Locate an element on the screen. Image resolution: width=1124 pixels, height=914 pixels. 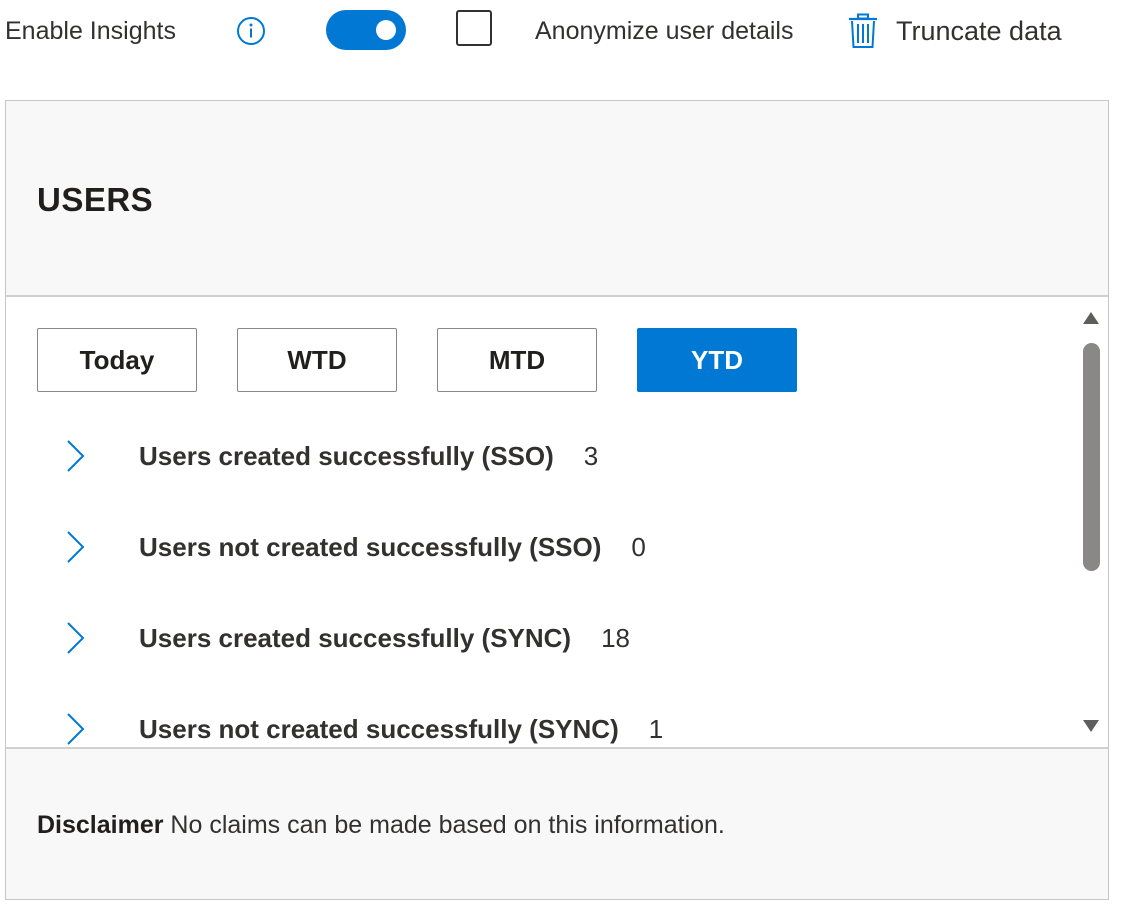
tab-mtd: MTD is located at coordinates (517, 360).